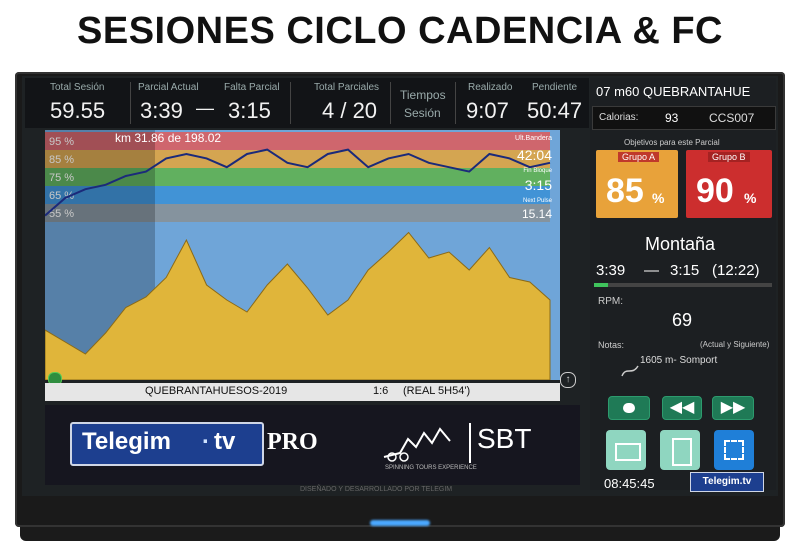 The width and height of the screenshot is (800, 558). Describe the element at coordinates (417, 444) in the screenshot. I see `sbt-rider-icon` at that location.